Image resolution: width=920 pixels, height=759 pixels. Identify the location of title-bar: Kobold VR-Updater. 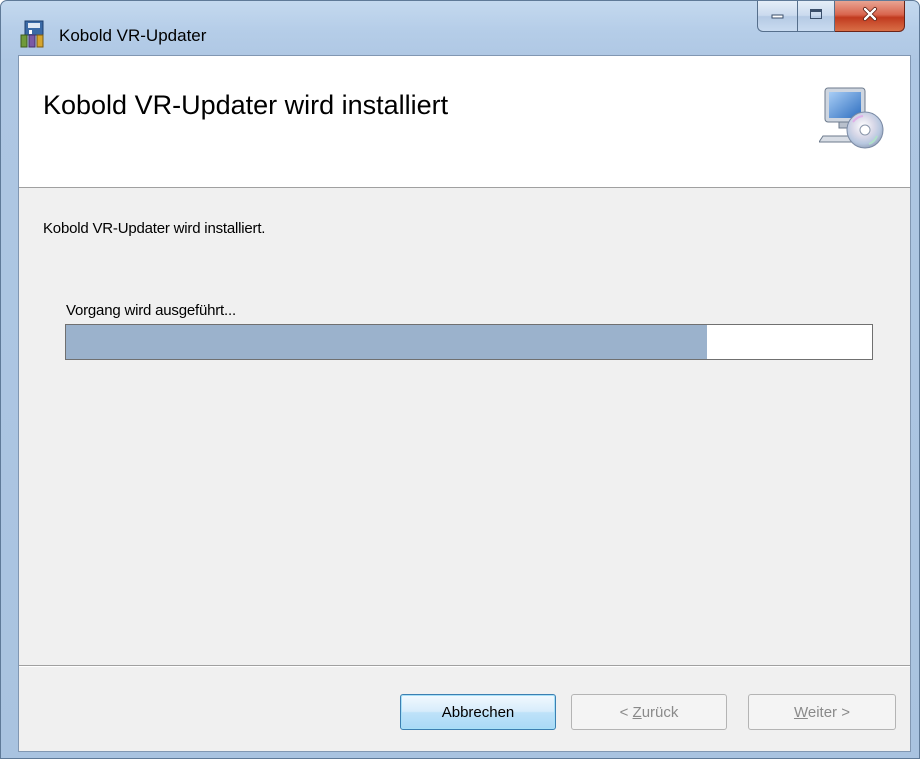
(460, 25).